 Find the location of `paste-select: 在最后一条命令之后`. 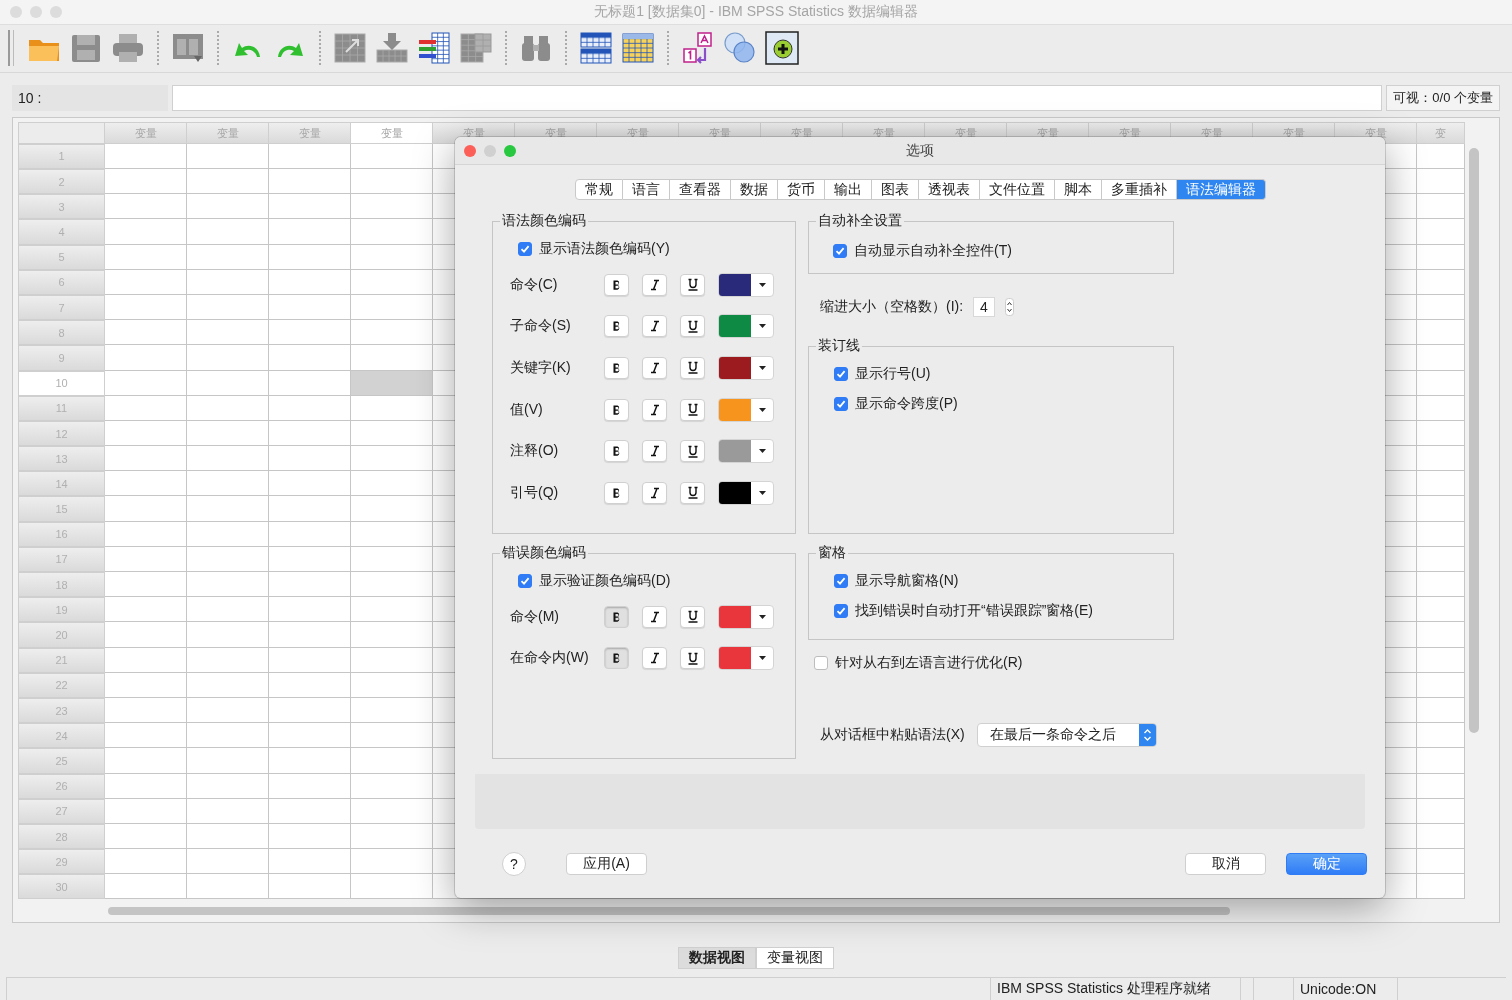

paste-select: 在最后一条命令之后 is located at coordinates (1066, 735).